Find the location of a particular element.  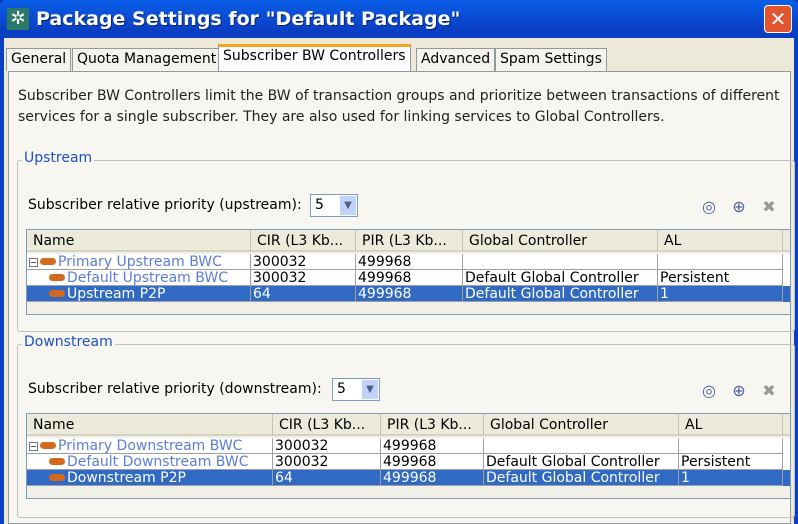

table-cell: − Primary Downstream BWC is located at coordinates (150, 446).